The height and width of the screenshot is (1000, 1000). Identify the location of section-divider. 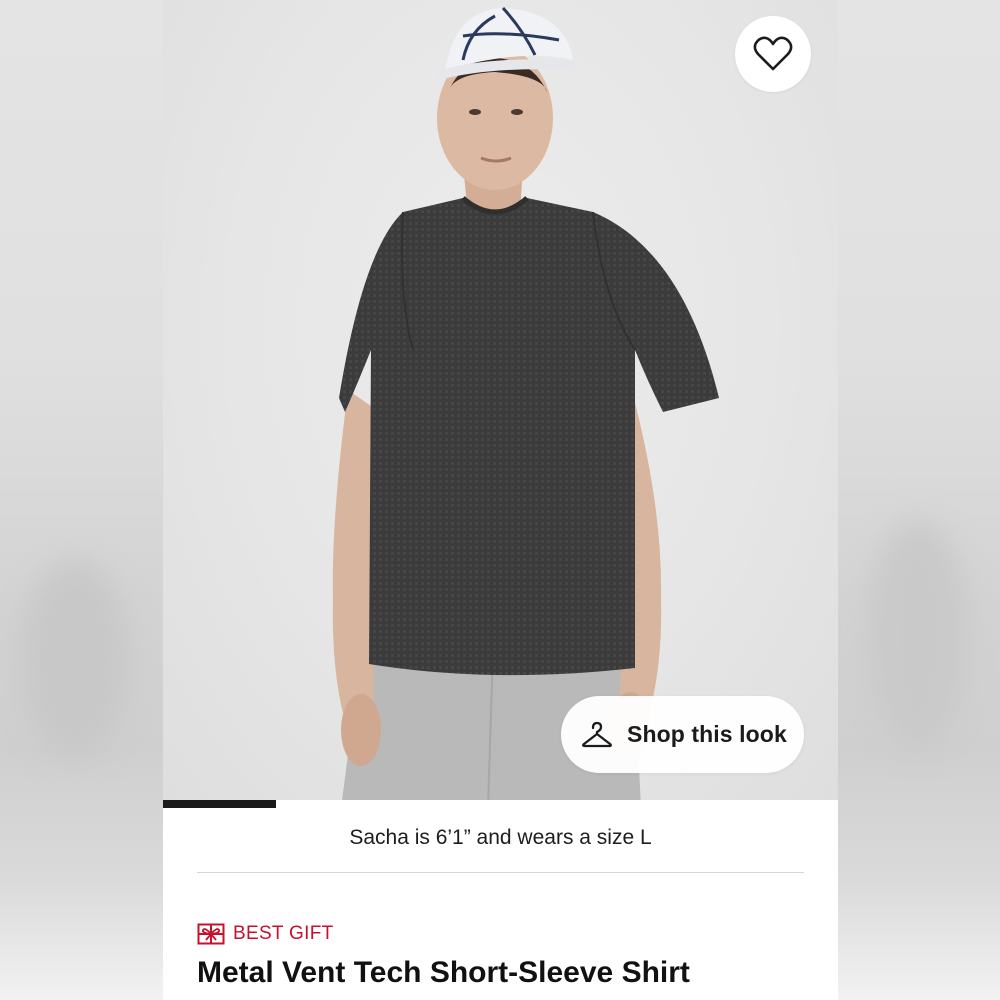
(500, 872).